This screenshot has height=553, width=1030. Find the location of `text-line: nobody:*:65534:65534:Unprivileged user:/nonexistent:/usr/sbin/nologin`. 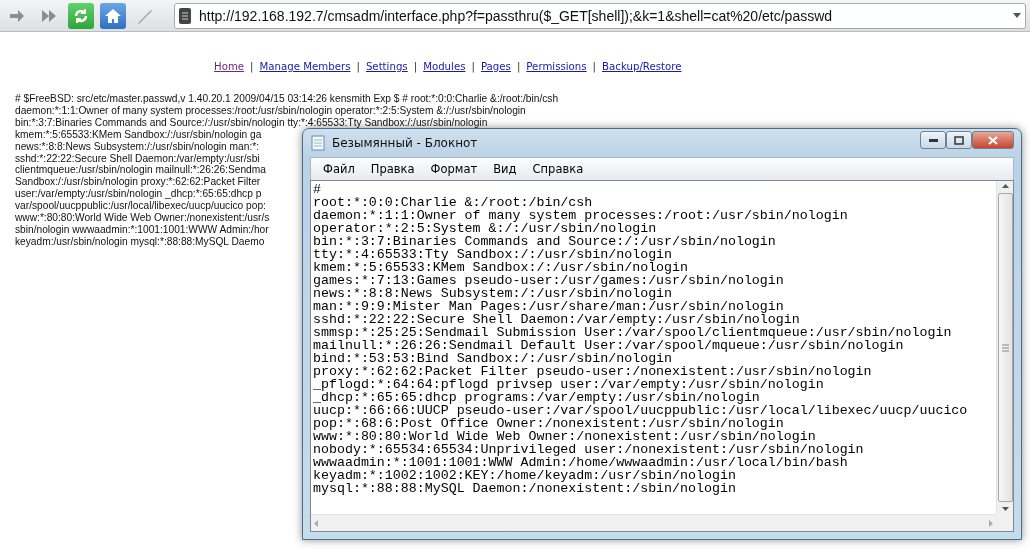

text-line: nobody:*:65534:65534:Unprivileged user:/nonexistent:/usr/sbin/nologin is located at coordinates (588, 449).